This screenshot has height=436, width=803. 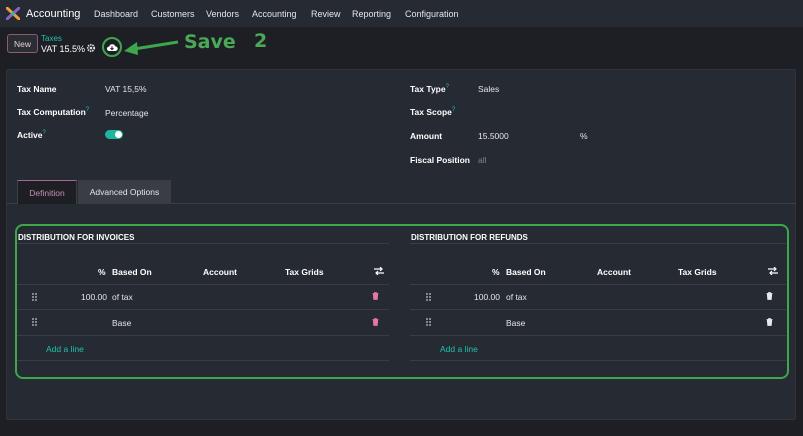 What do you see at coordinates (53, 112) in the screenshot?
I see `tax-computation-label: Tax Computation?` at bounding box center [53, 112].